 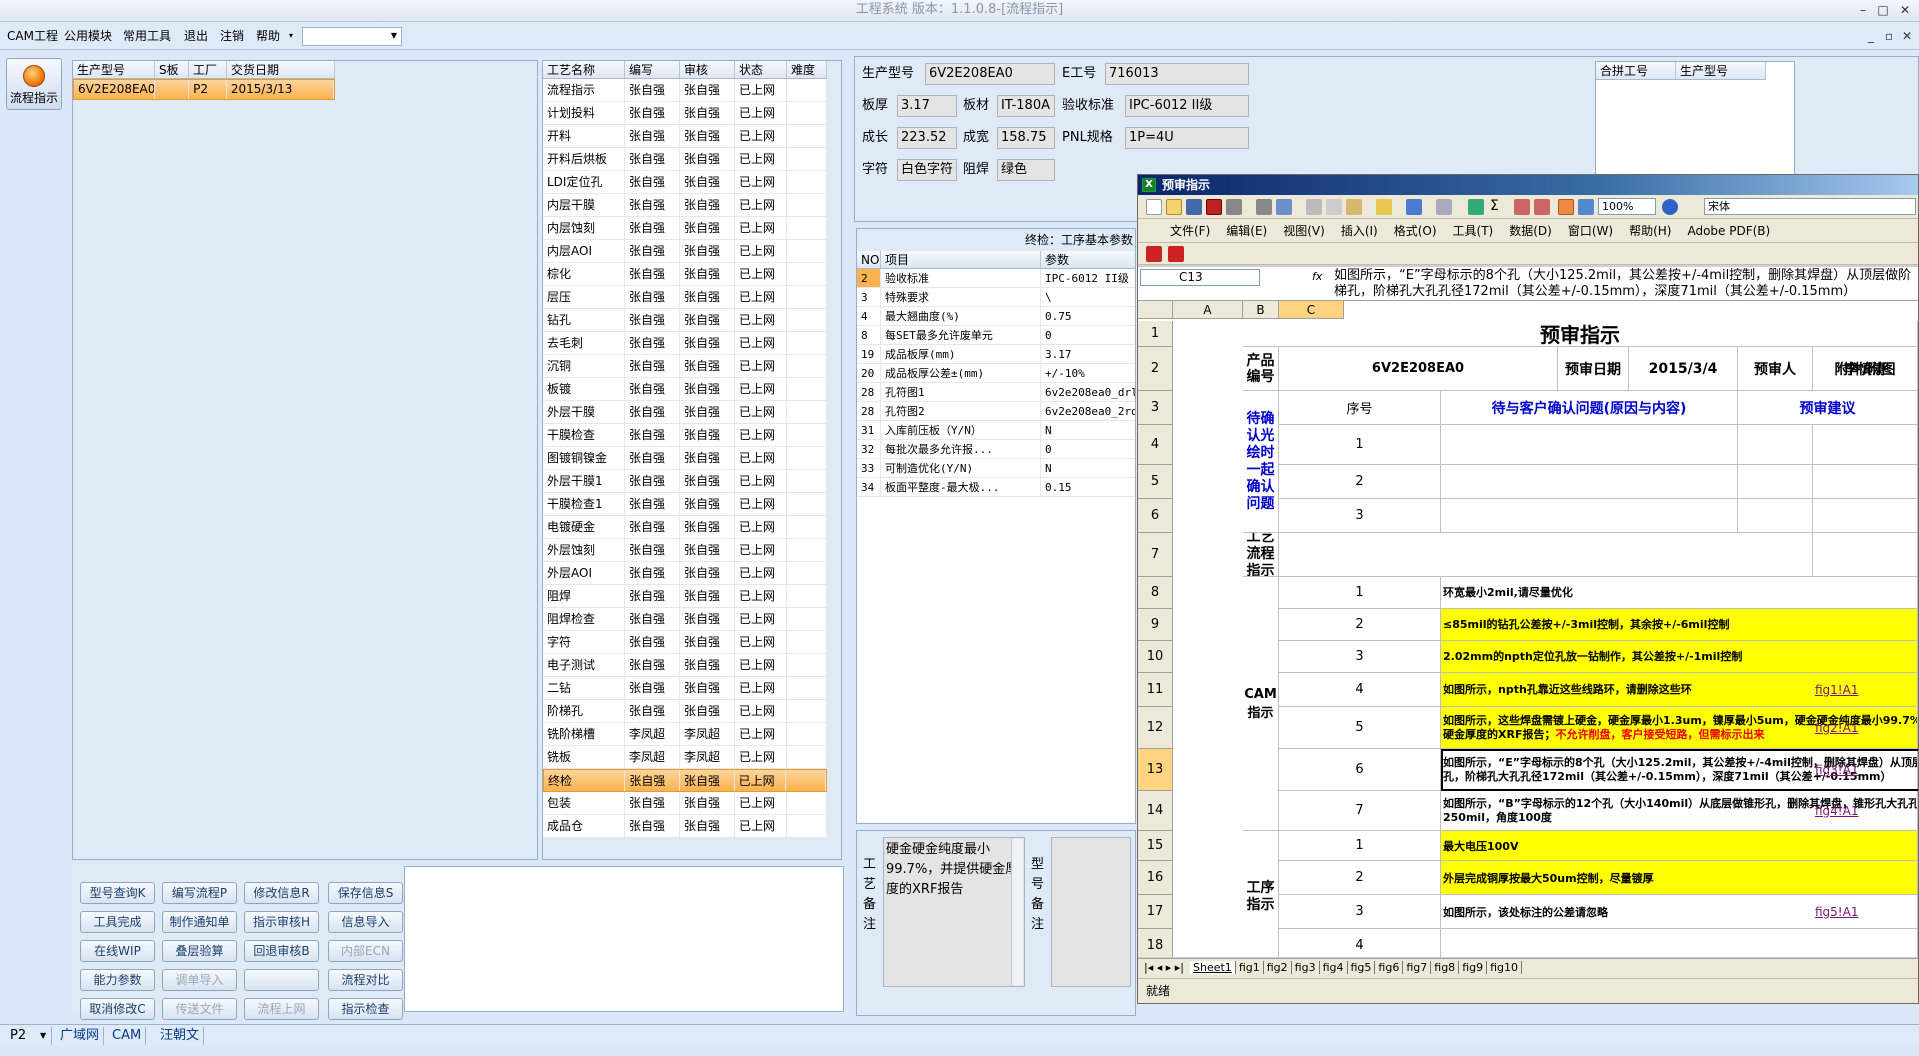 I want to click on sheet-cell: 序号, so click(x=1360, y=408).